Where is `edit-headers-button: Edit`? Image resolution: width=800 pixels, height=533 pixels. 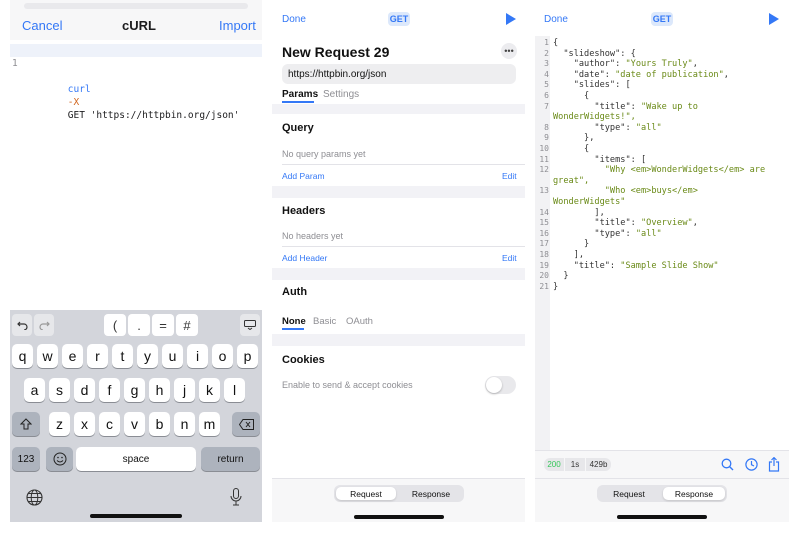
edit-headers-button: Edit is located at coordinates (509, 258).